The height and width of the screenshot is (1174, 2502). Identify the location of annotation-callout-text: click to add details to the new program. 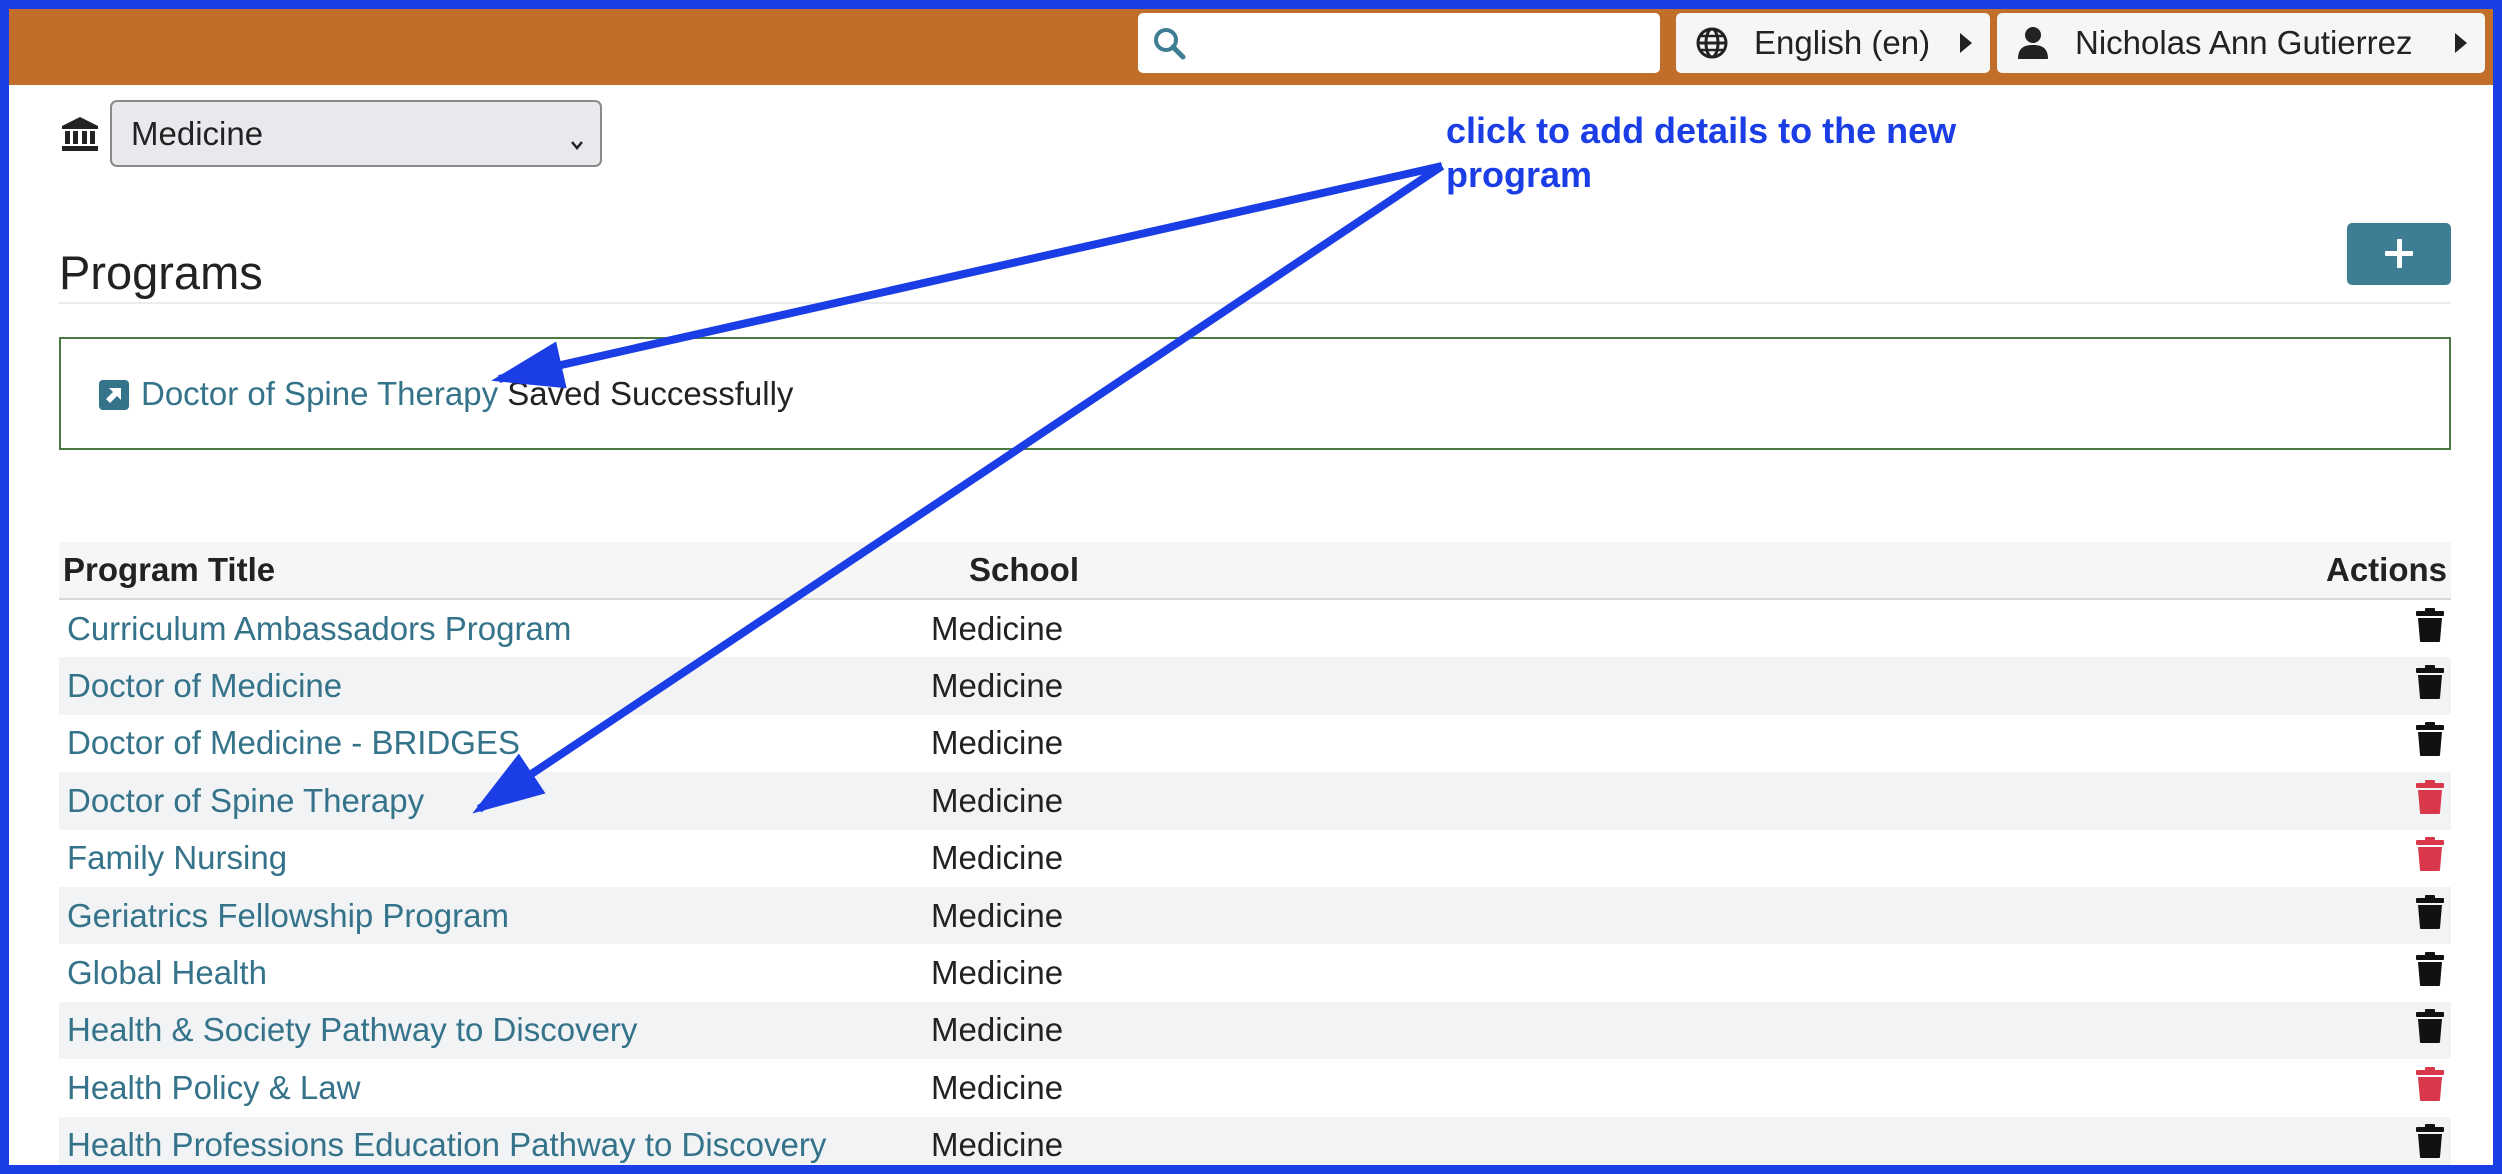
(1701, 152).